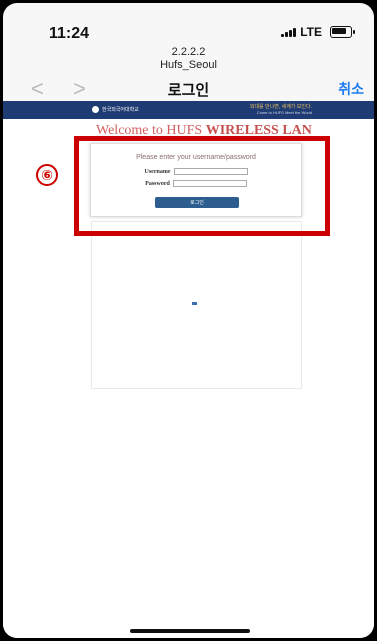 This screenshot has width=377, height=641. I want to click on university-logo: 한국외국어대학교, so click(115, 109).